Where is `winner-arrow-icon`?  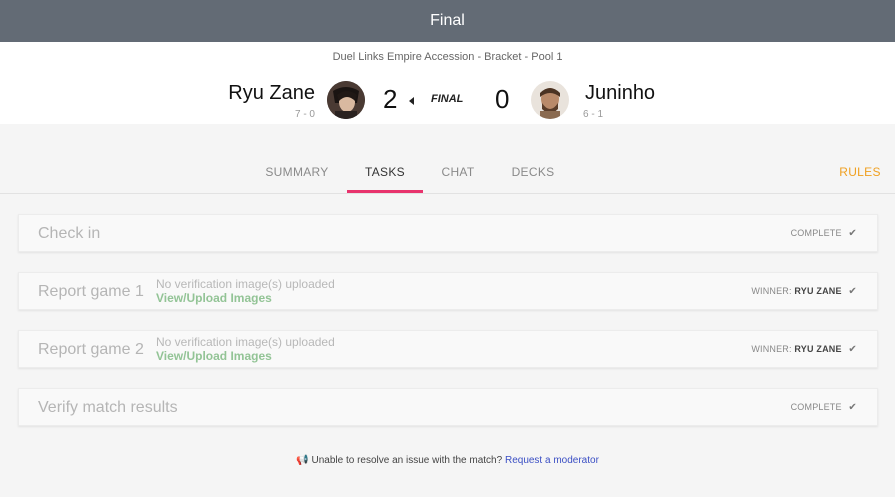
winner-arrow-icon is located at coordinates (411, 101).